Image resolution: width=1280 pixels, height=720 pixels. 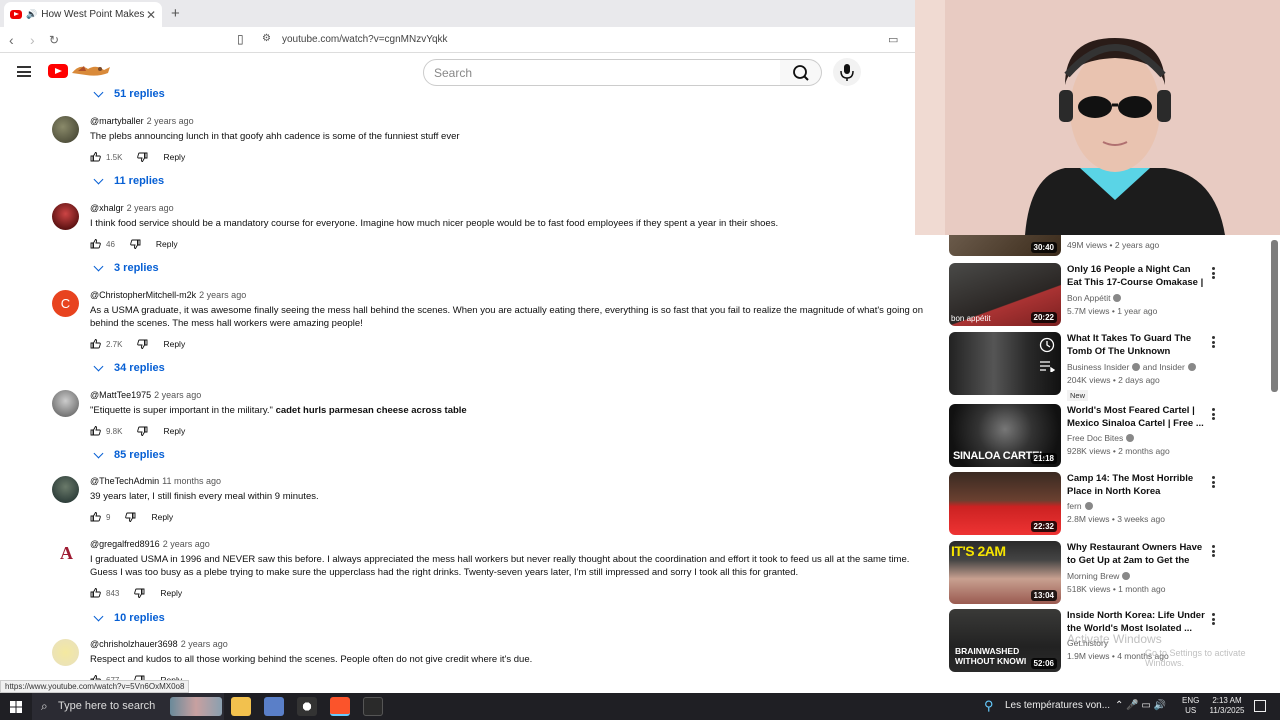 What do you see at coordinates (1260, 706) in the screenshot?
I see `notification-icon` at bounding box center [1260, 706].